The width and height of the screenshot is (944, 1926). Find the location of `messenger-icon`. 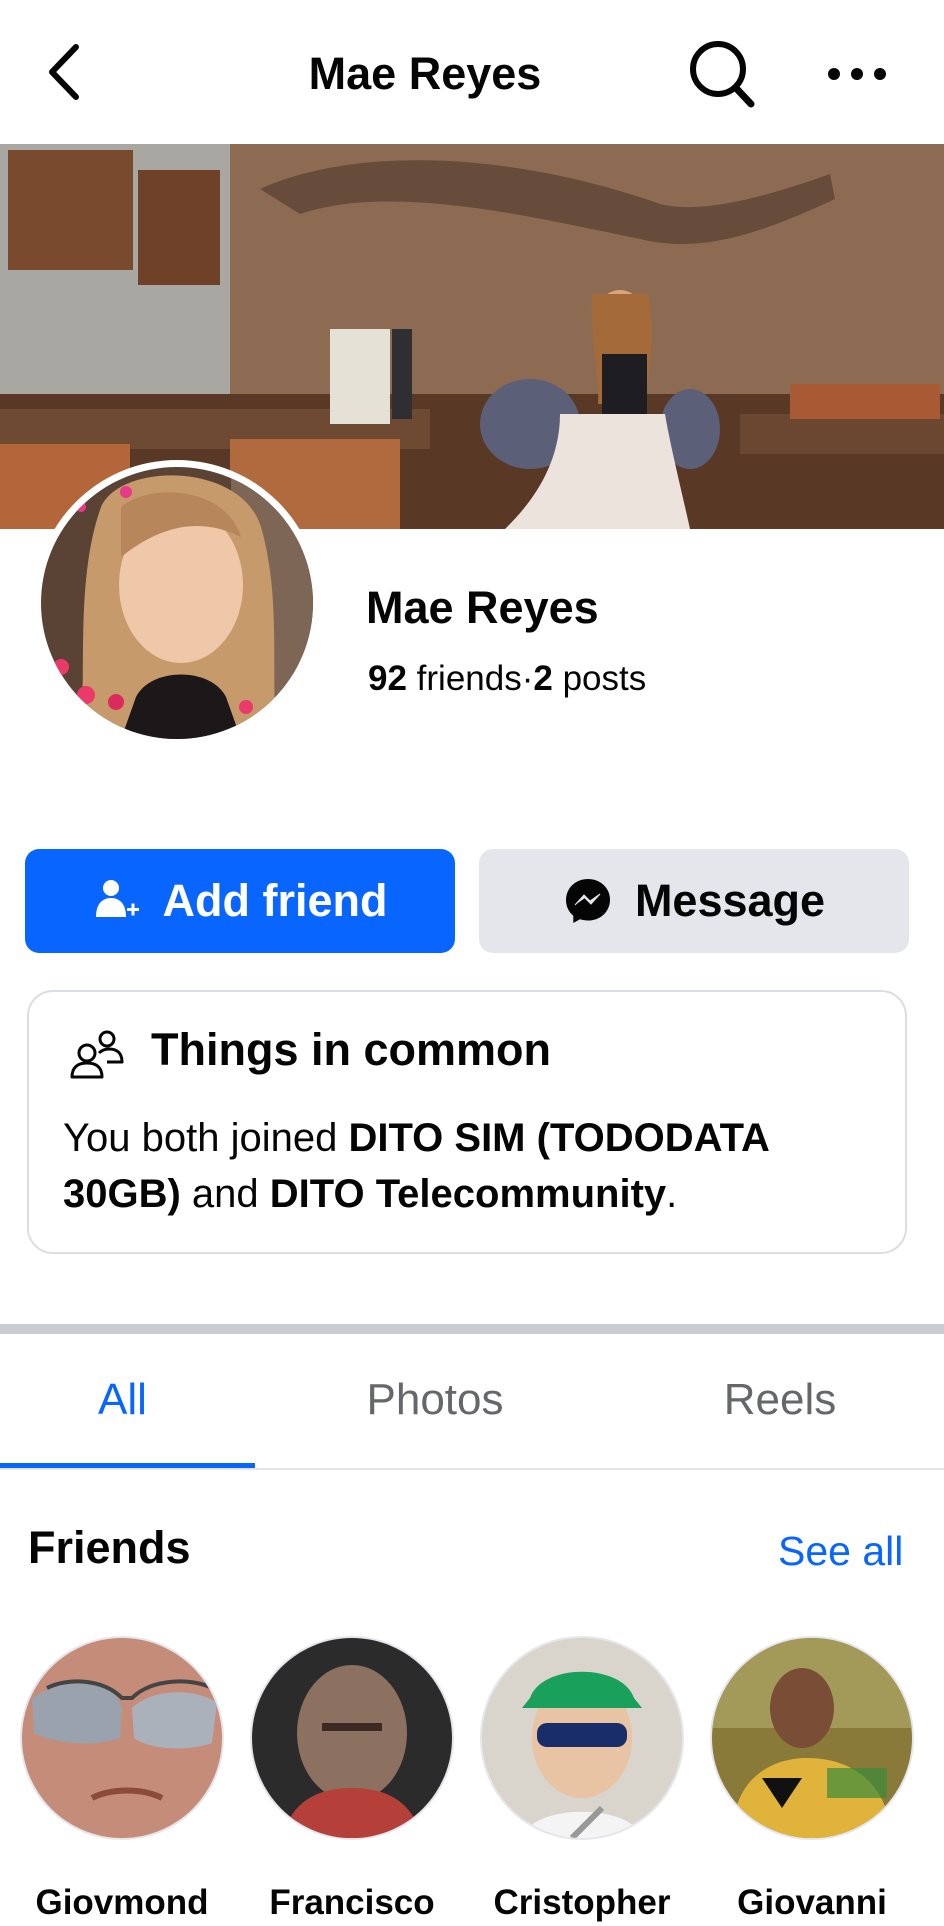

messenger-icon is located at coordinates (587, 901).